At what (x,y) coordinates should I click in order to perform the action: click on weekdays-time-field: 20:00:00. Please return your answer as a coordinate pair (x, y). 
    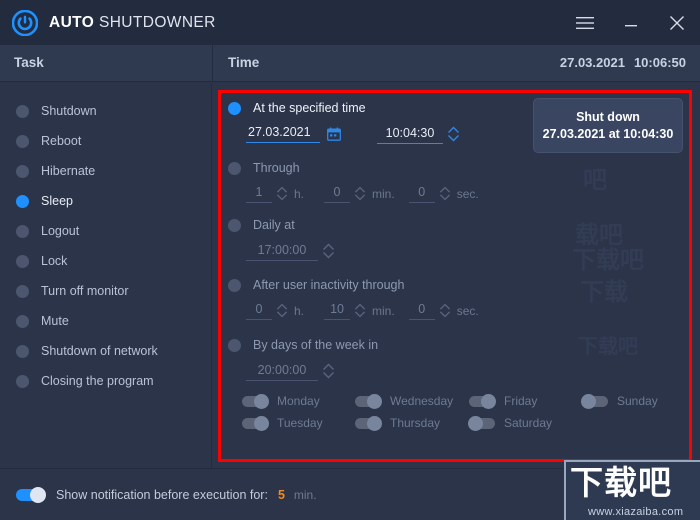
    Looking at the image, I should click on (290, 371).